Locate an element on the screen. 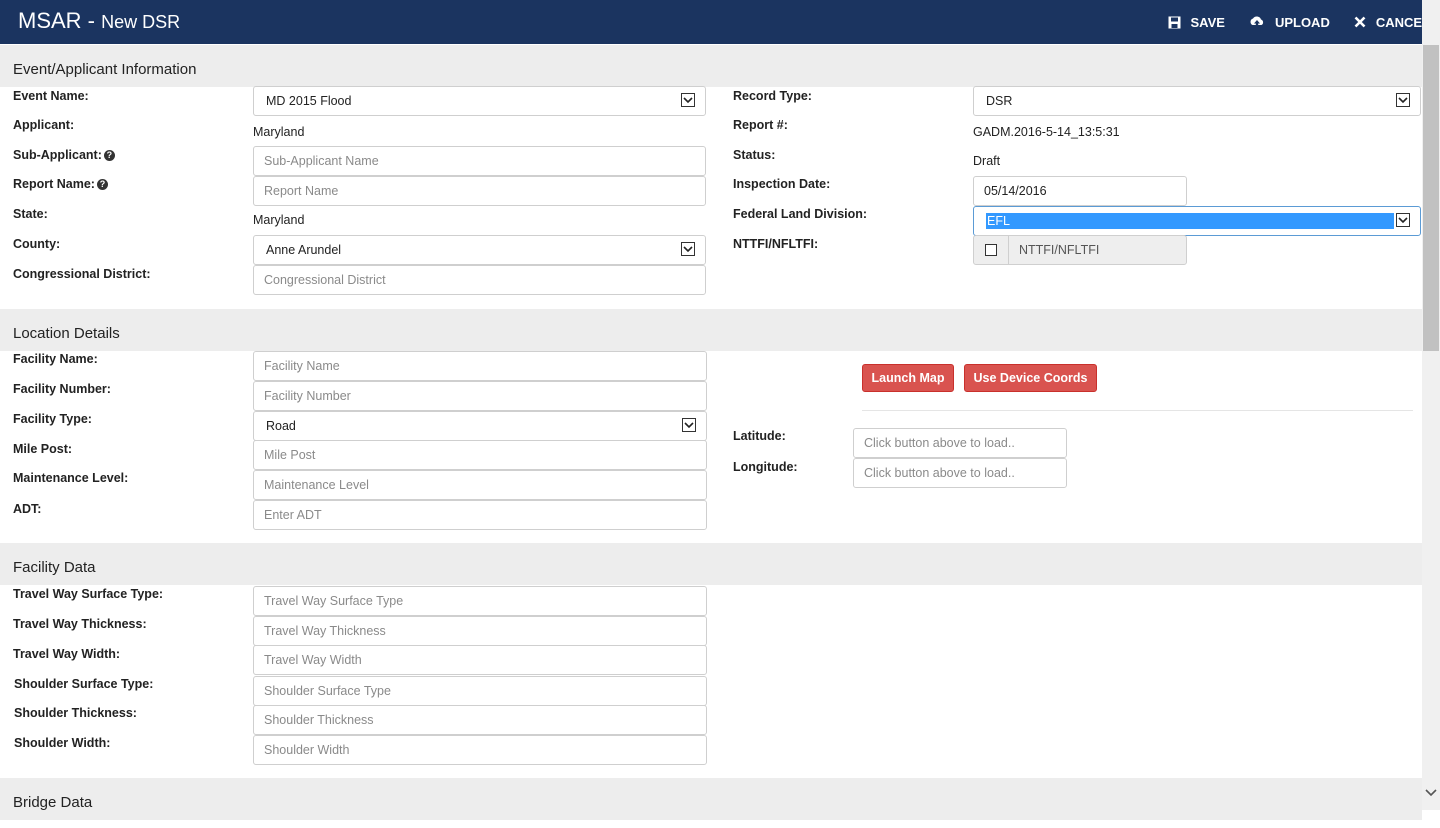 The height and width of the screenshot is (828, 1440). shoulder-surface-label: Shoulder Surface Type: is located at coordinates (83, 684).